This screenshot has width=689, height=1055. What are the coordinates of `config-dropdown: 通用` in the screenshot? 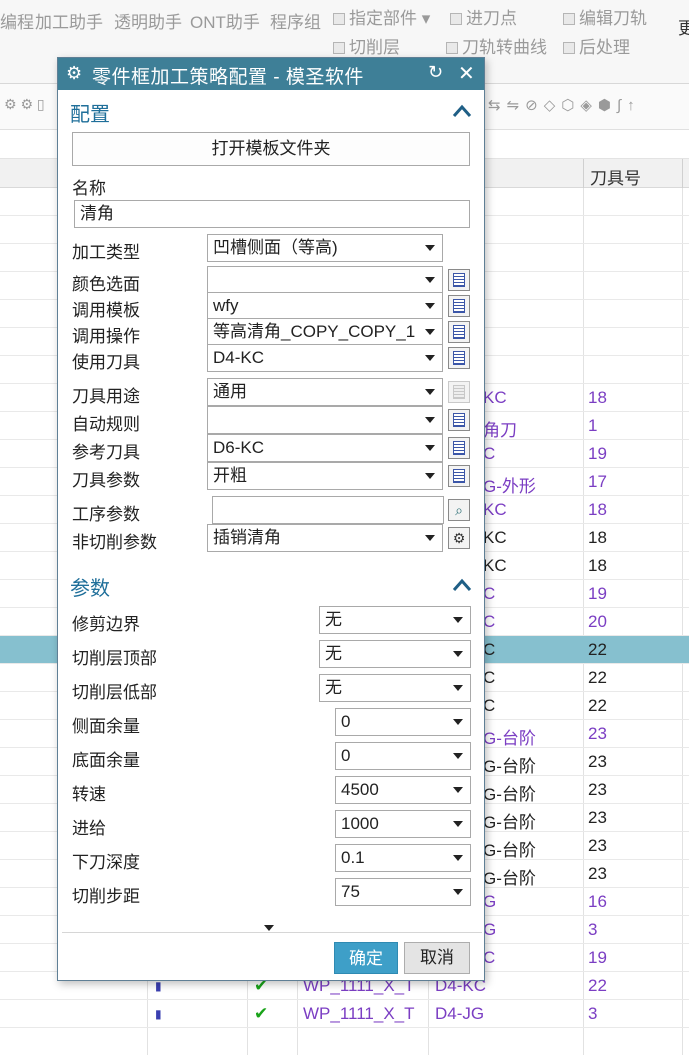 It's located at (325, 392).